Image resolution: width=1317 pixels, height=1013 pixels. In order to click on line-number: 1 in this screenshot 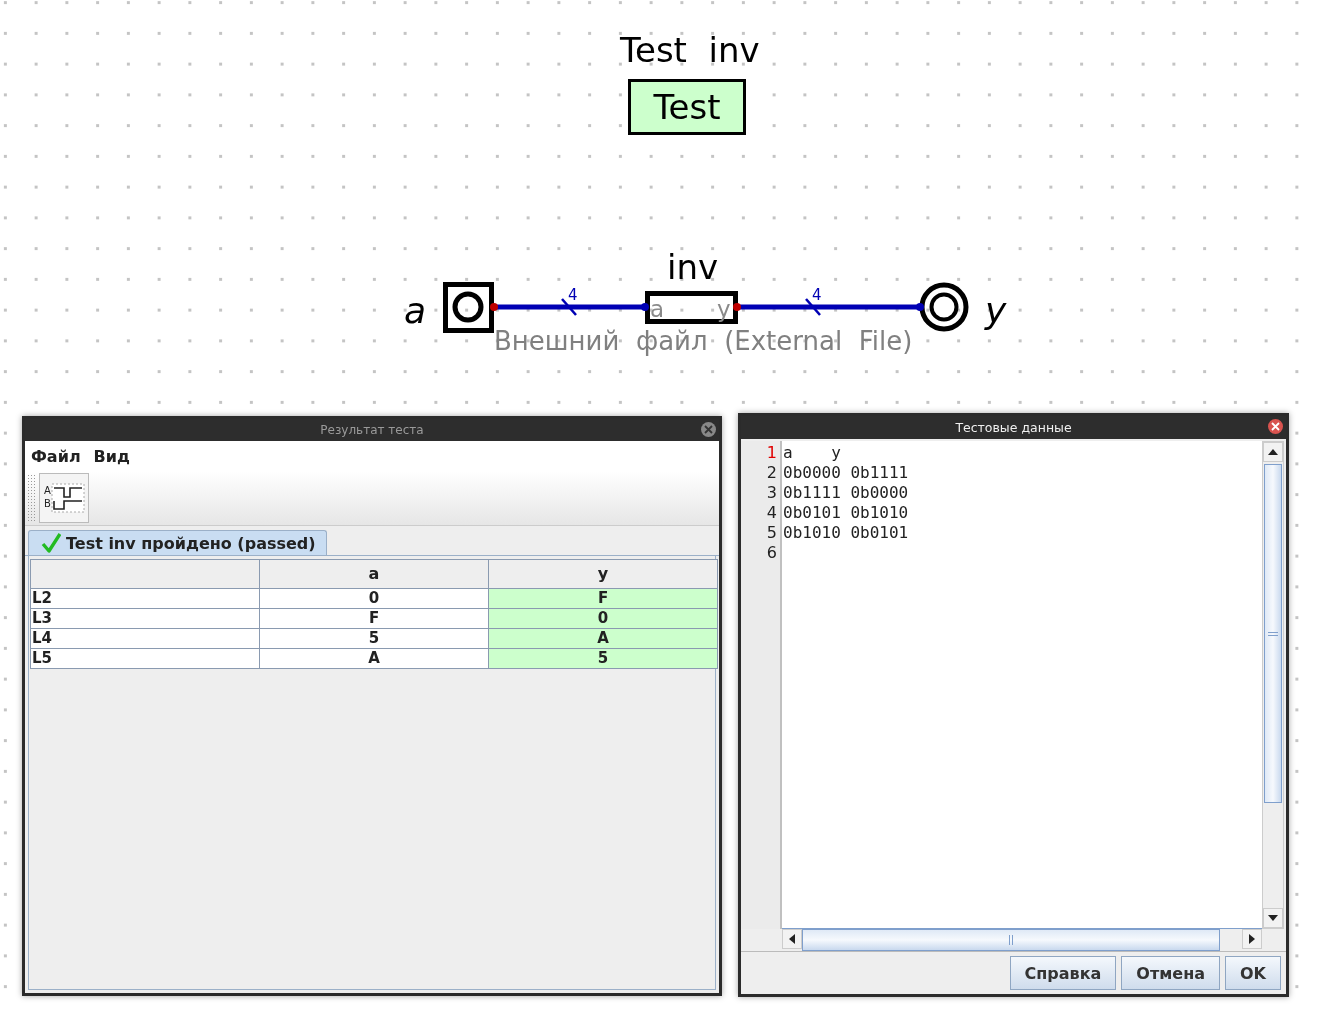, I will do `click(771, 453)`.